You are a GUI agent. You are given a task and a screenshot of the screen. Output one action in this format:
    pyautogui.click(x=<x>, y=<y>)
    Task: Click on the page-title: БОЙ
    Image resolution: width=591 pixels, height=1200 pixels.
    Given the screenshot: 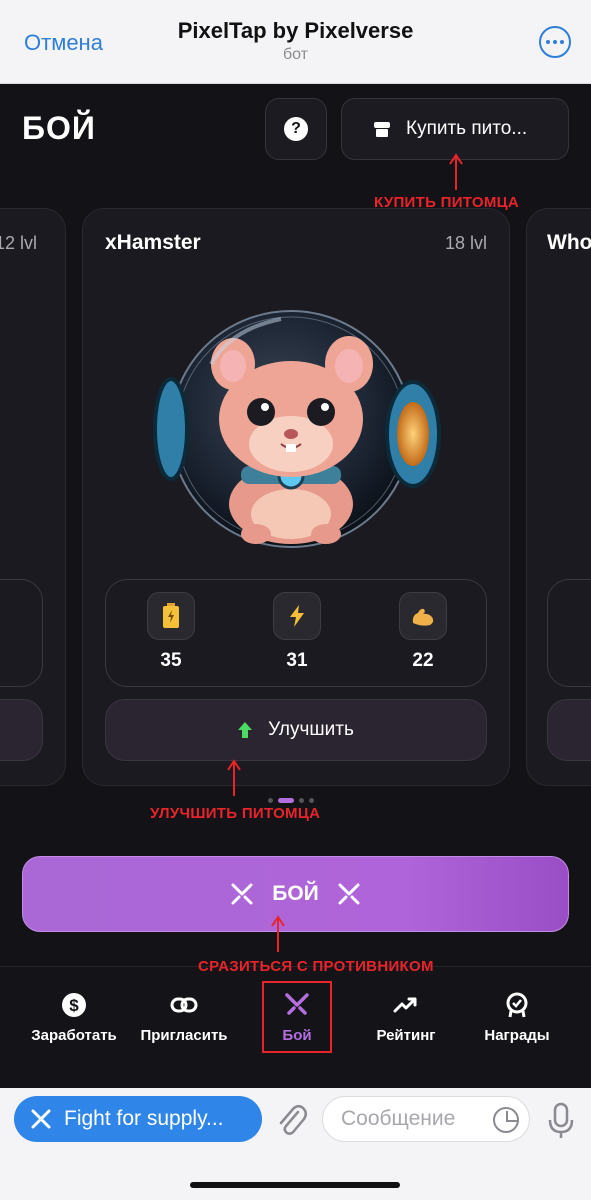 What is the action you would take?
    pyautogui.click(x=59, y=128)
    